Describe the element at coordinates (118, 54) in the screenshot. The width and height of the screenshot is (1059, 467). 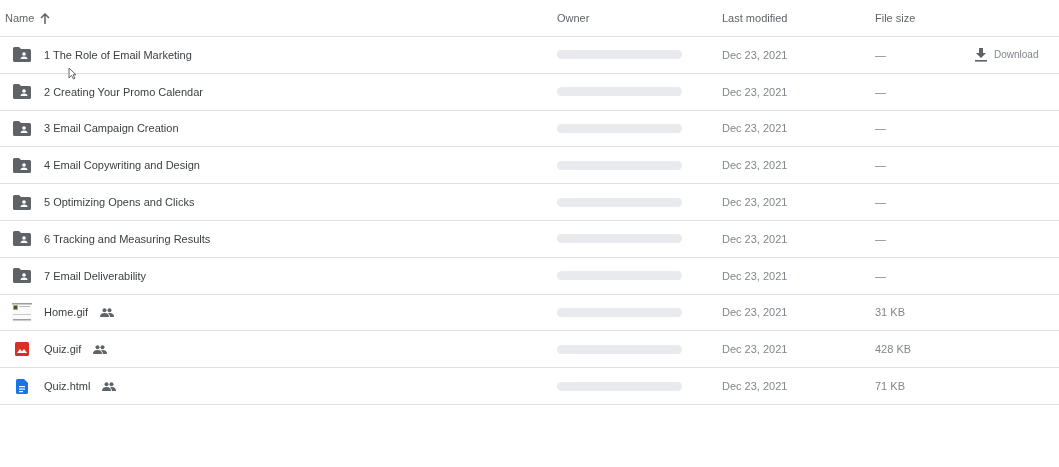
I see `file-name: 1 The Role of Email Marketing` at that location.